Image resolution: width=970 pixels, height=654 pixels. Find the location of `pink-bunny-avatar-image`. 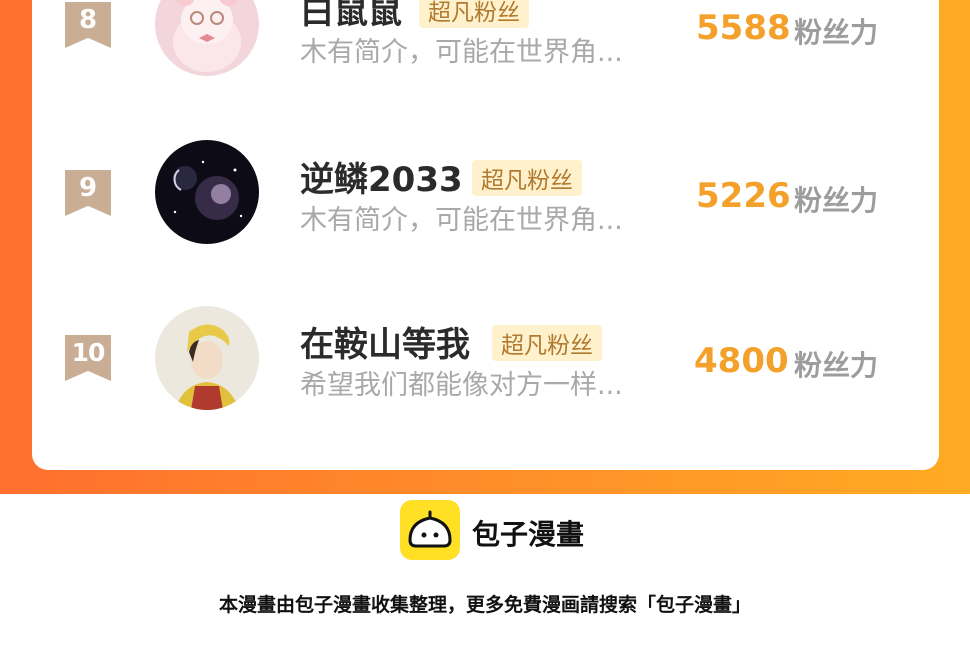

pink-bunny-avatar-image is located at coordinates (207, 38).